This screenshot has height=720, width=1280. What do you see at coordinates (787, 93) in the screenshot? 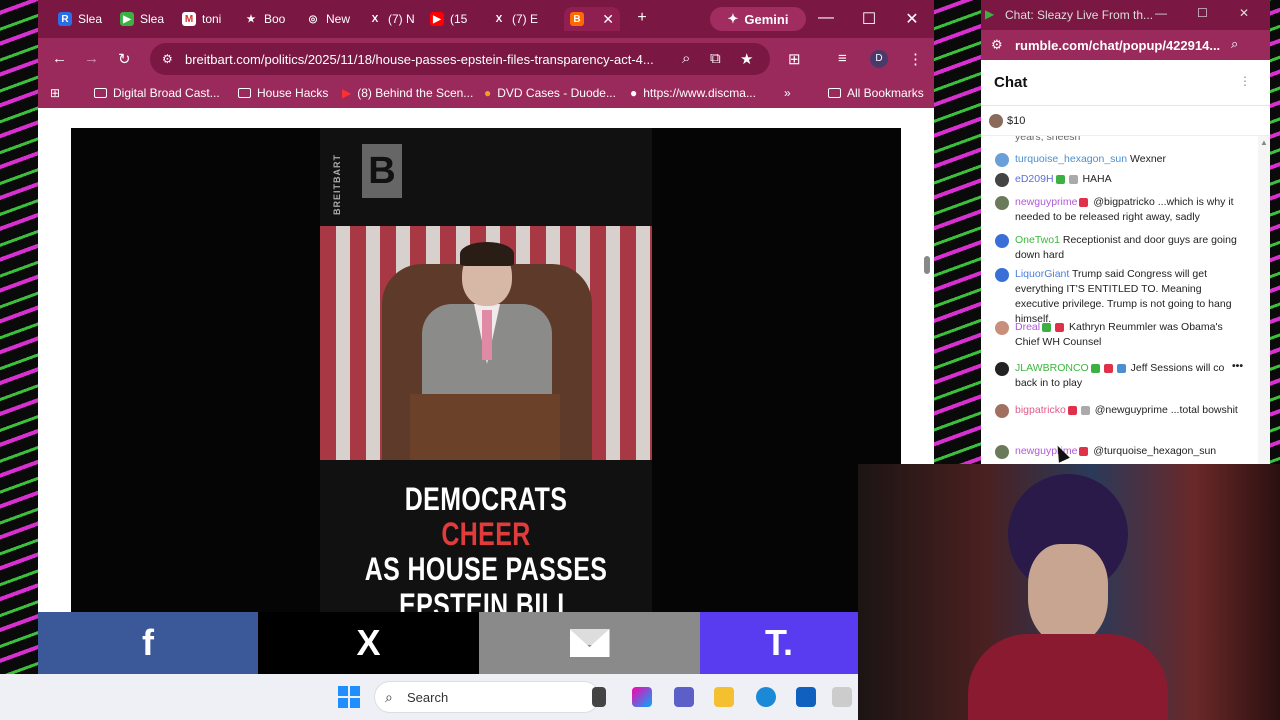
I see `more-bookmarks-icon: »` at bounding box center [787, 93].